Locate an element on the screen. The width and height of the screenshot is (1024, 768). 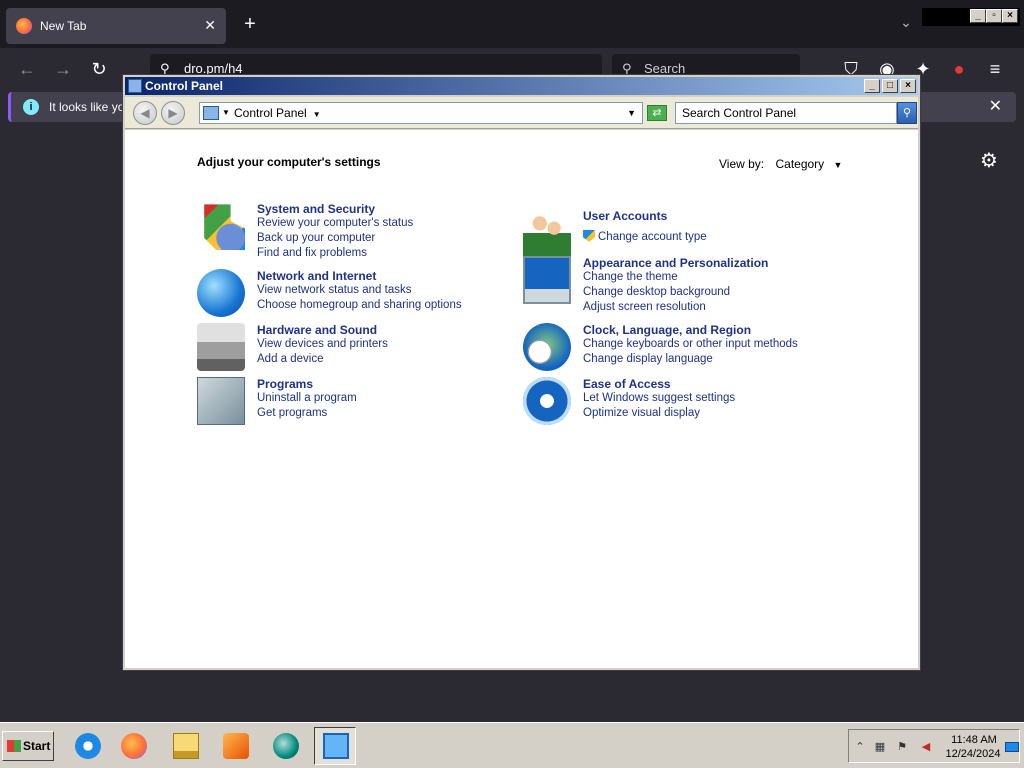
menu-icon: ≡ is located at coordinates (995, 69).